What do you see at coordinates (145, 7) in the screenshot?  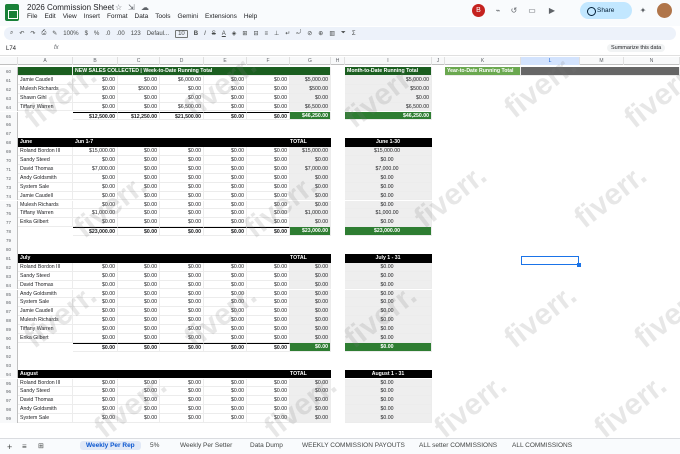 I see `cloud-icon: ☁` at bounding box center [145, 7].